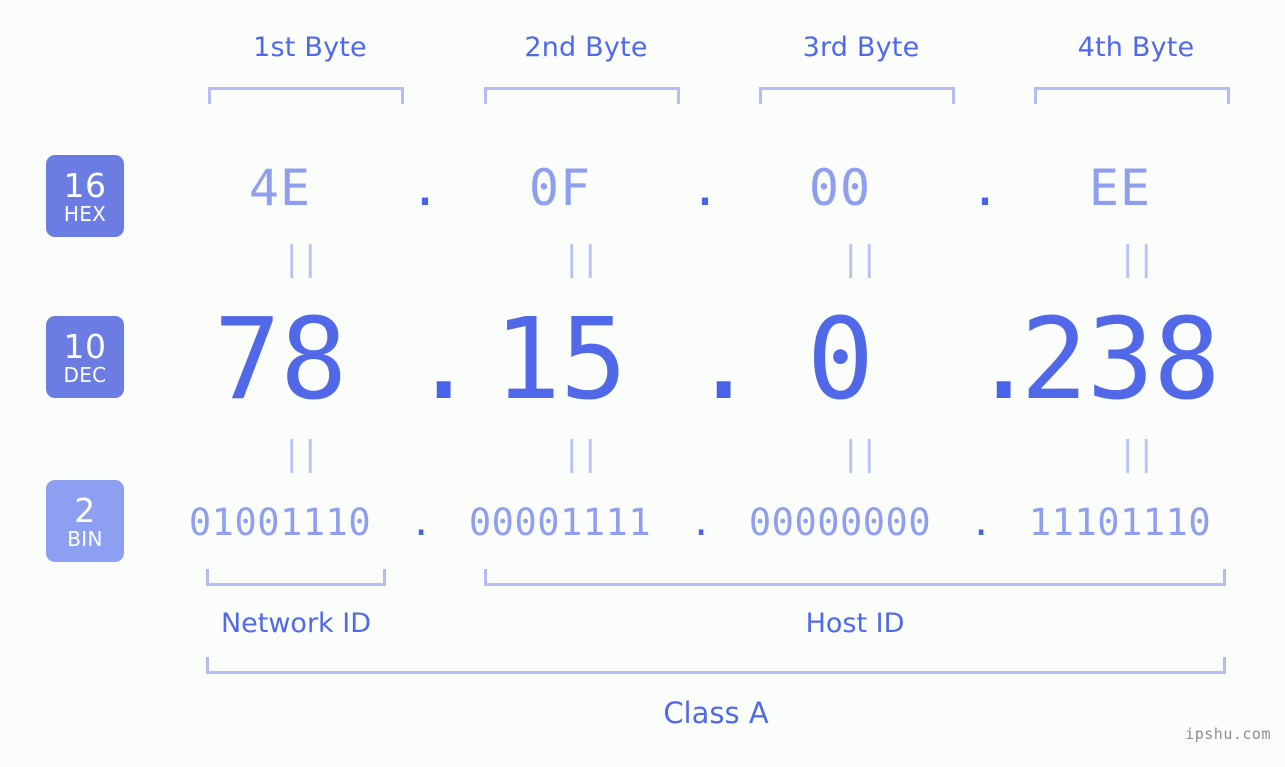 The image size is (1285, 767). I want to click on site-watermark: ipshu.com, so click(1228, 734).